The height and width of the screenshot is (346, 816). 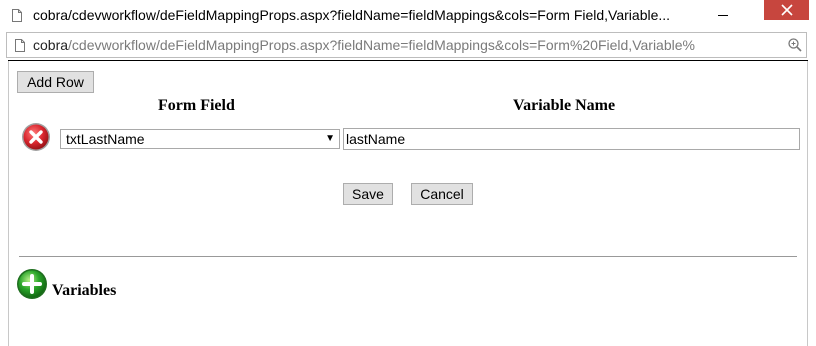 What do you see at coordinates (807, 203) in the screenshot?
I see `content-right-border` at bounding box center [807, 203].